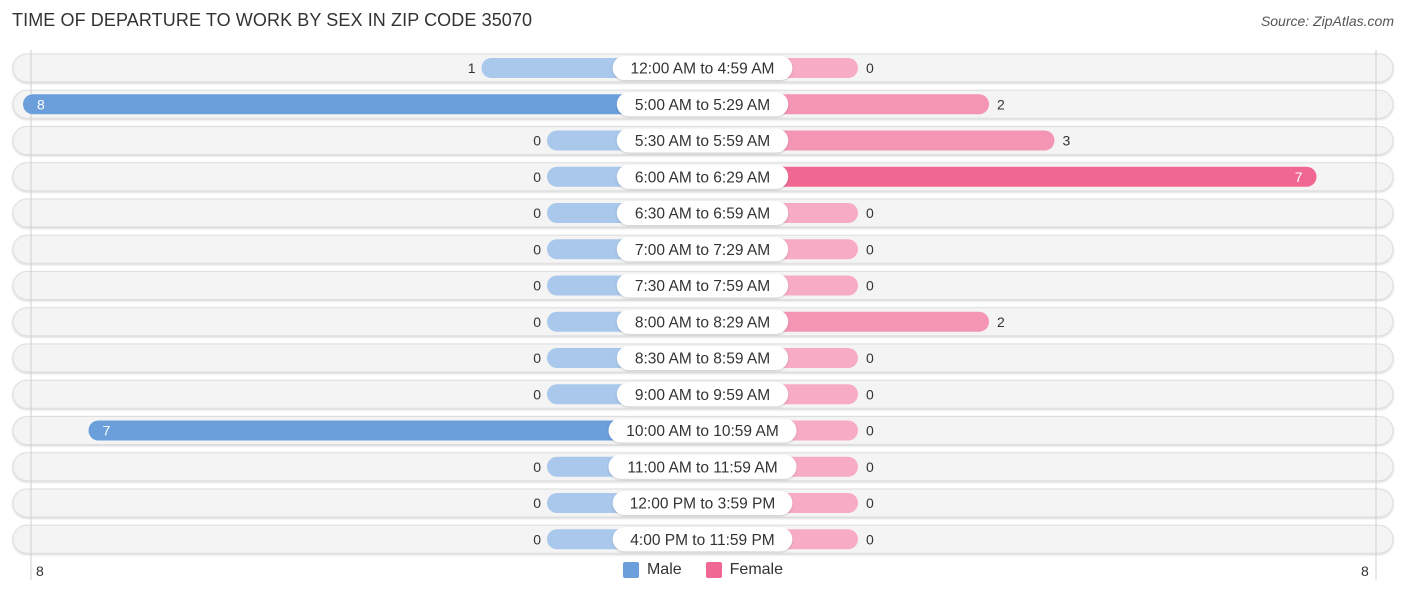  Describe the element at coordinates (1067, 141) in the screenshot. I see `female-value-label: 3` at that location.